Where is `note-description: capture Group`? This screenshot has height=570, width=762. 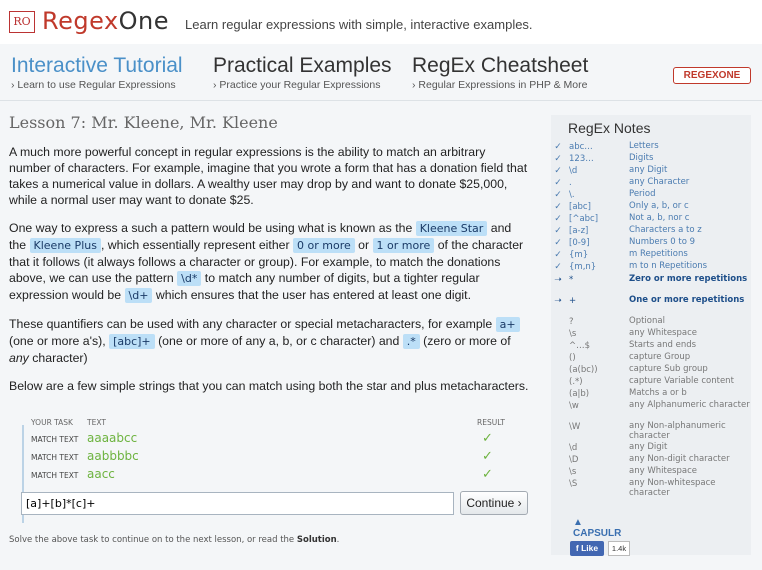 note-description: capture Group is located at coordinates (660, 357).